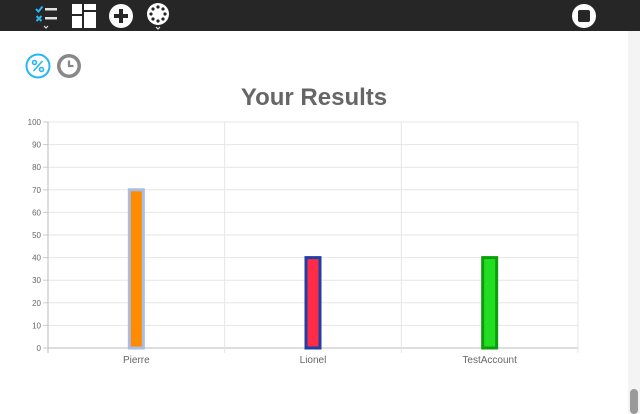 The image size is (640, 414). I want to click on stop-button, so click(584, 16).